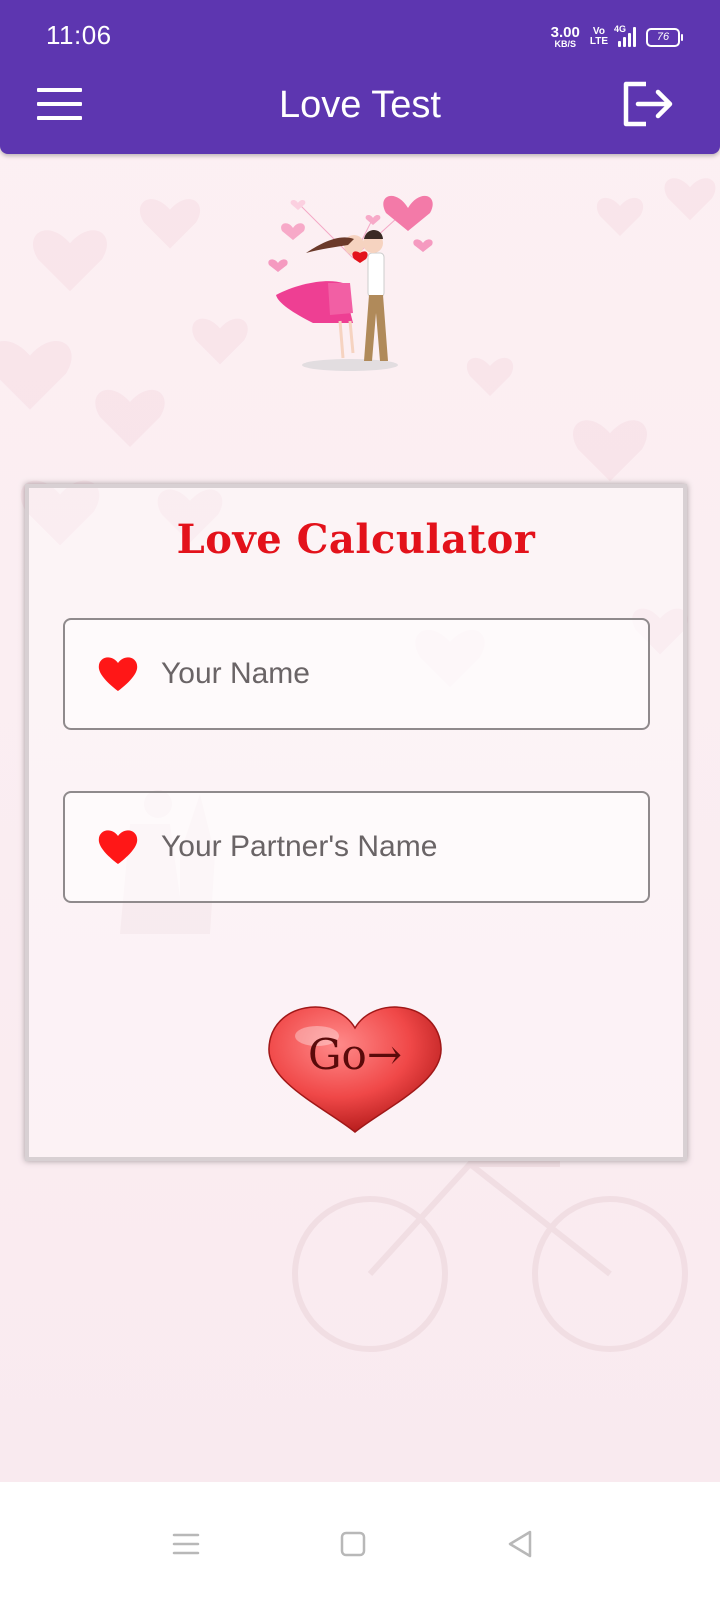 The height and width of the screenshot is (1600, 720). What do you see at coordinates (565, 32) in the screenshot?
I see `network-speed-value: 3.00` at bounding box center [565, 32].